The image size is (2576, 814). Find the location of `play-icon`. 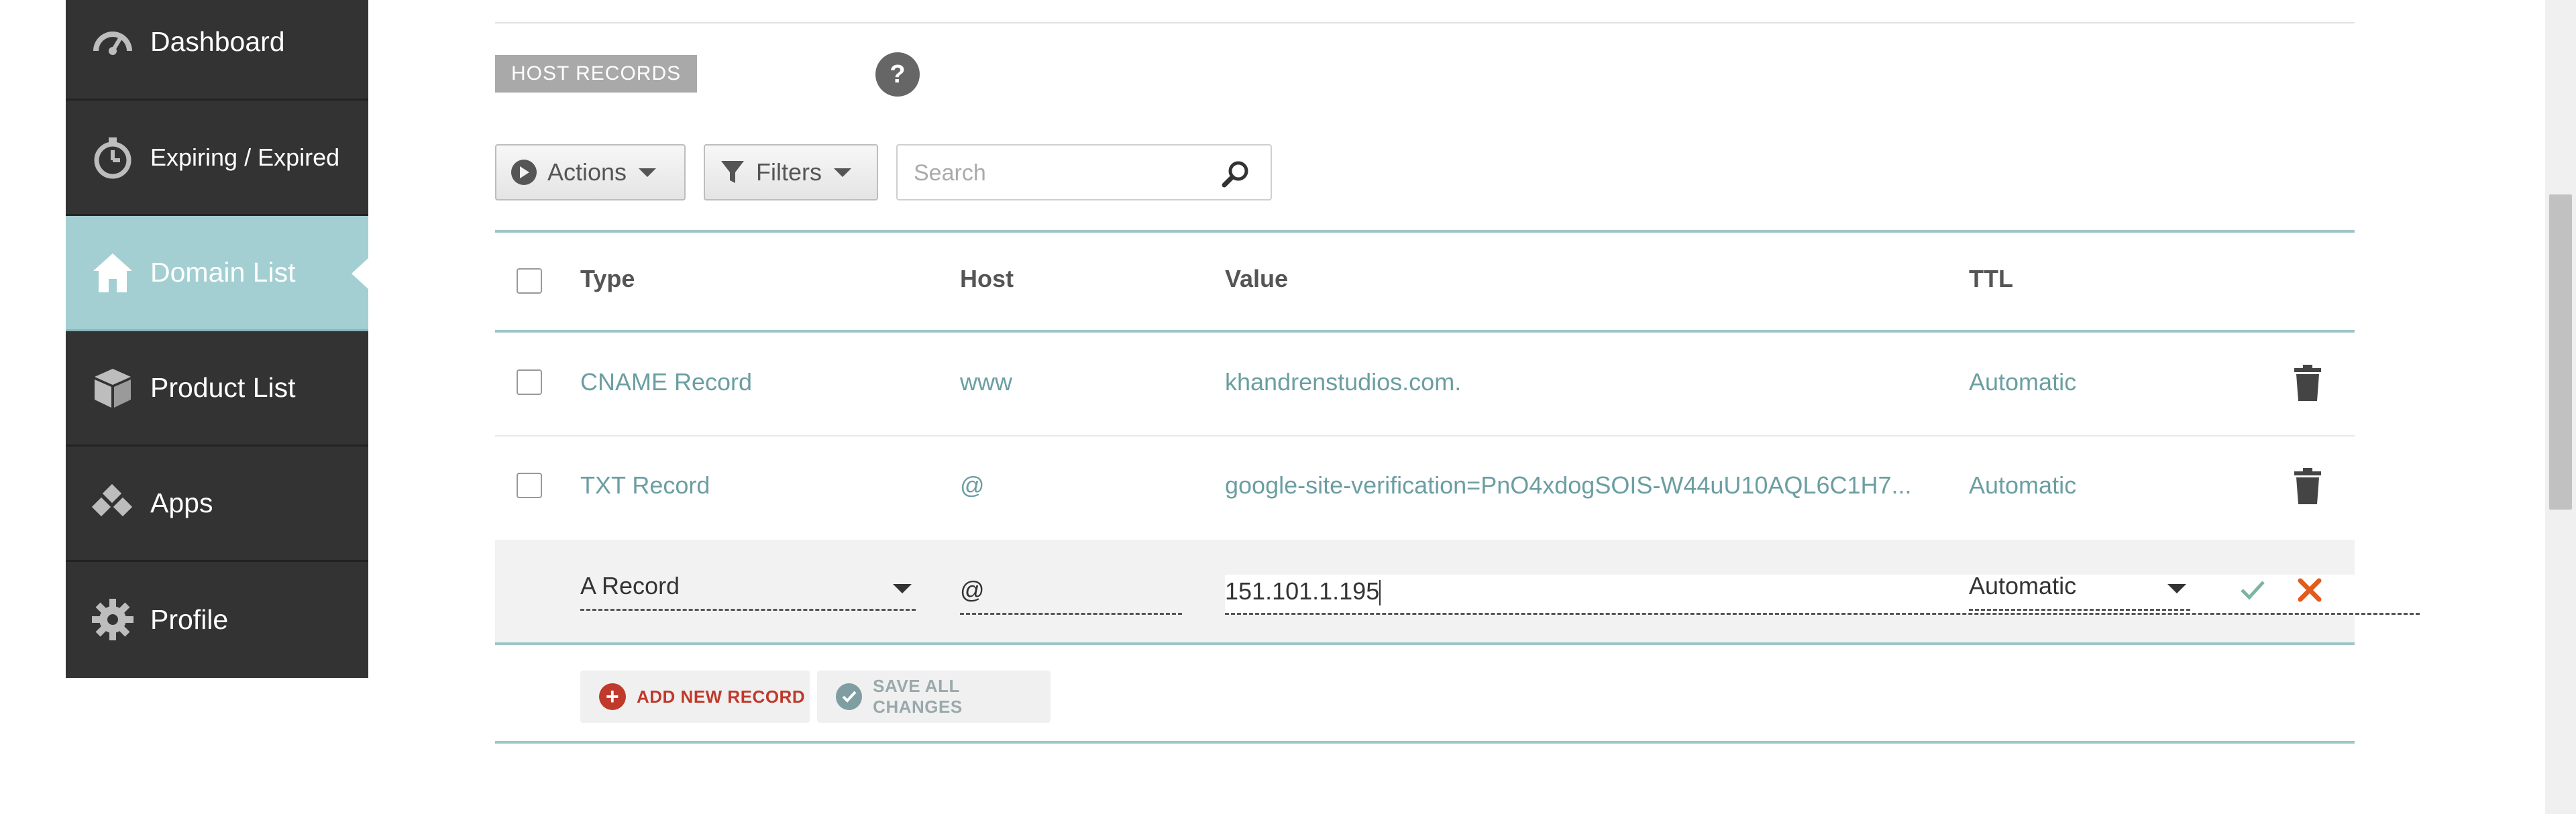

play-icon is located at coordinates (524, 173).